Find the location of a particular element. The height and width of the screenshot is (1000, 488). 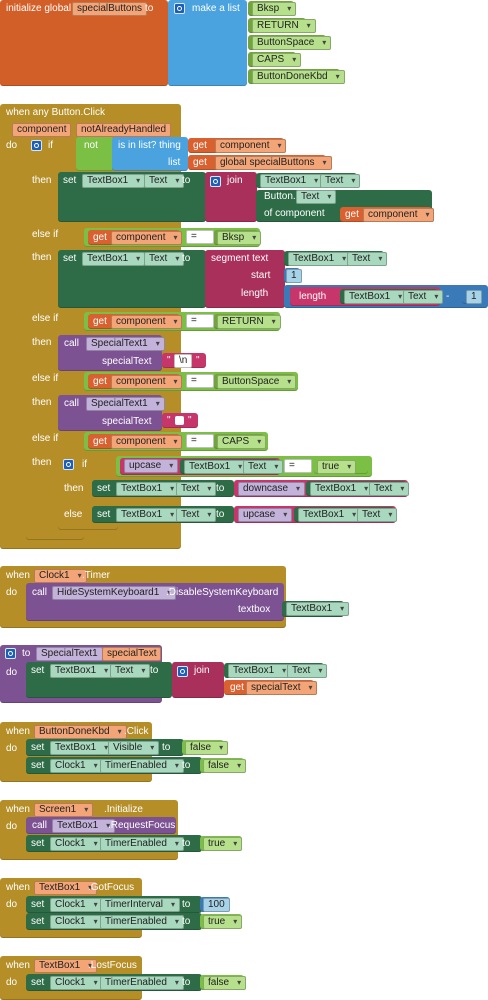

join-block-1: join is located at coordinates (231, 197).